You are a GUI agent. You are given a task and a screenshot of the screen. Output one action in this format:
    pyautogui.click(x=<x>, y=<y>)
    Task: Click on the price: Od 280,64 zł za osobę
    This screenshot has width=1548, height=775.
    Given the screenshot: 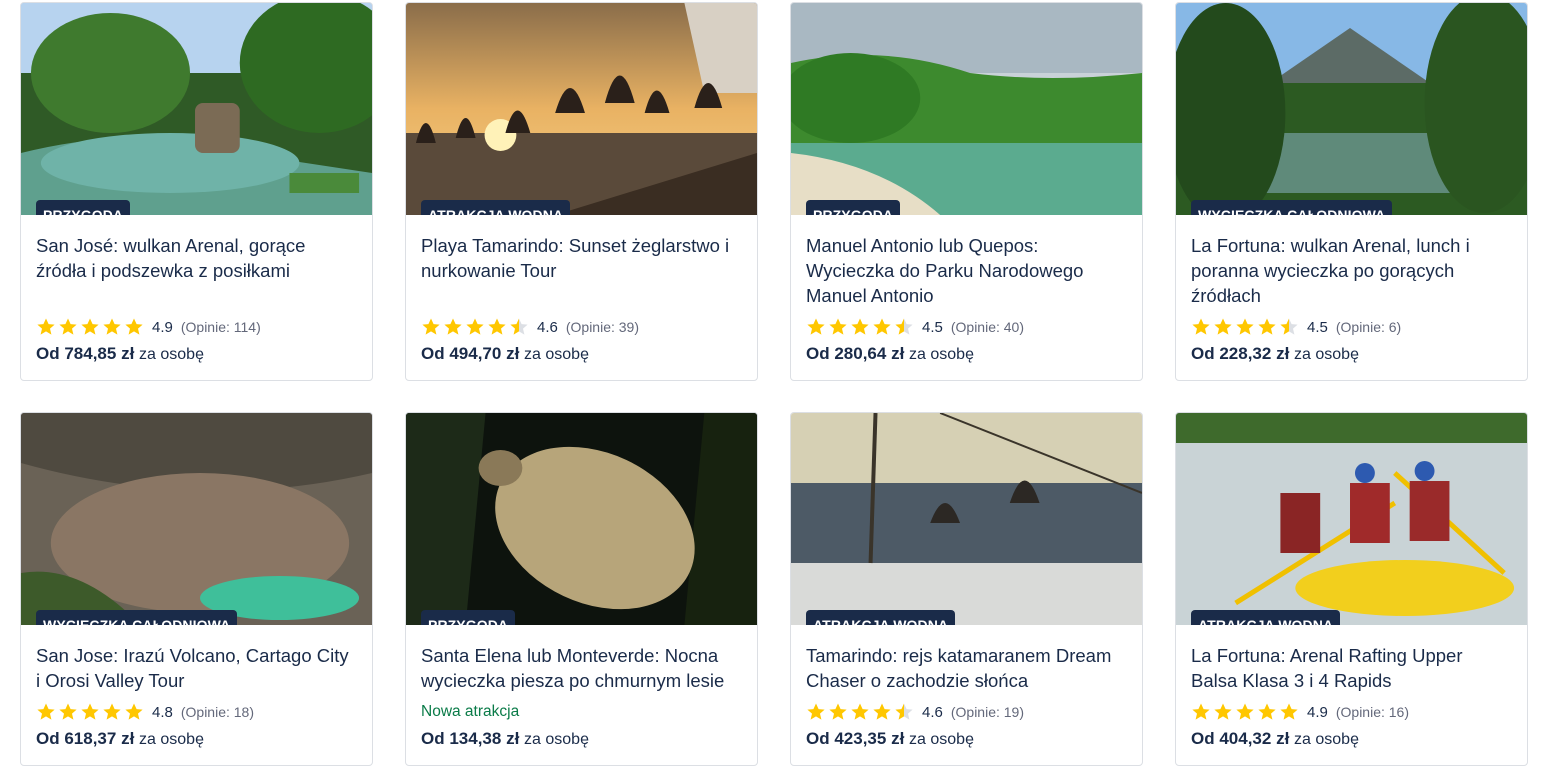 What is the action you would take?
    pyautogui.click(x=966, y=354)
    